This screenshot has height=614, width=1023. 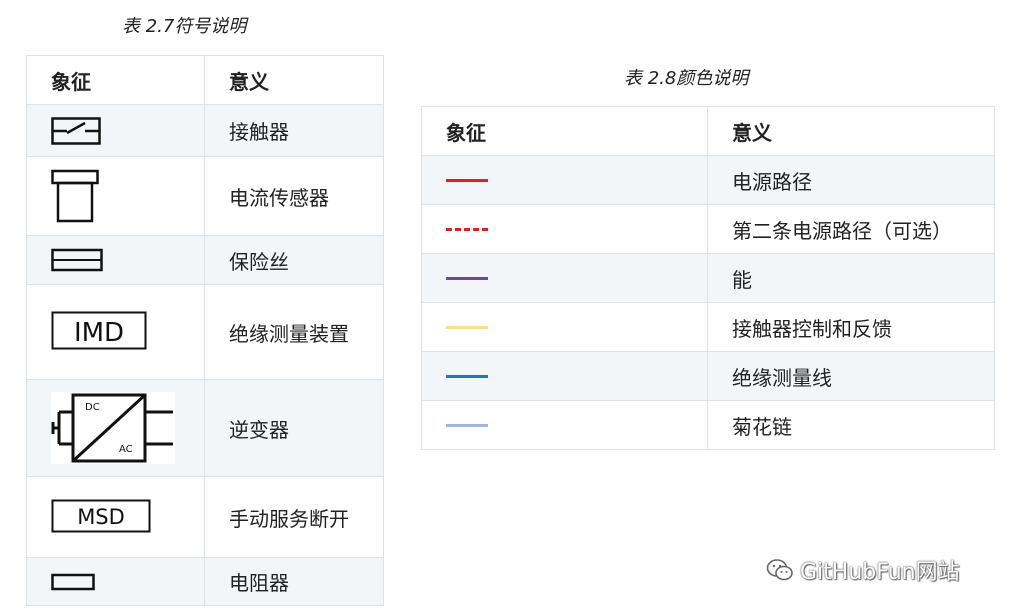 I want to click on table-row: 能, so click(x=708, y=278).